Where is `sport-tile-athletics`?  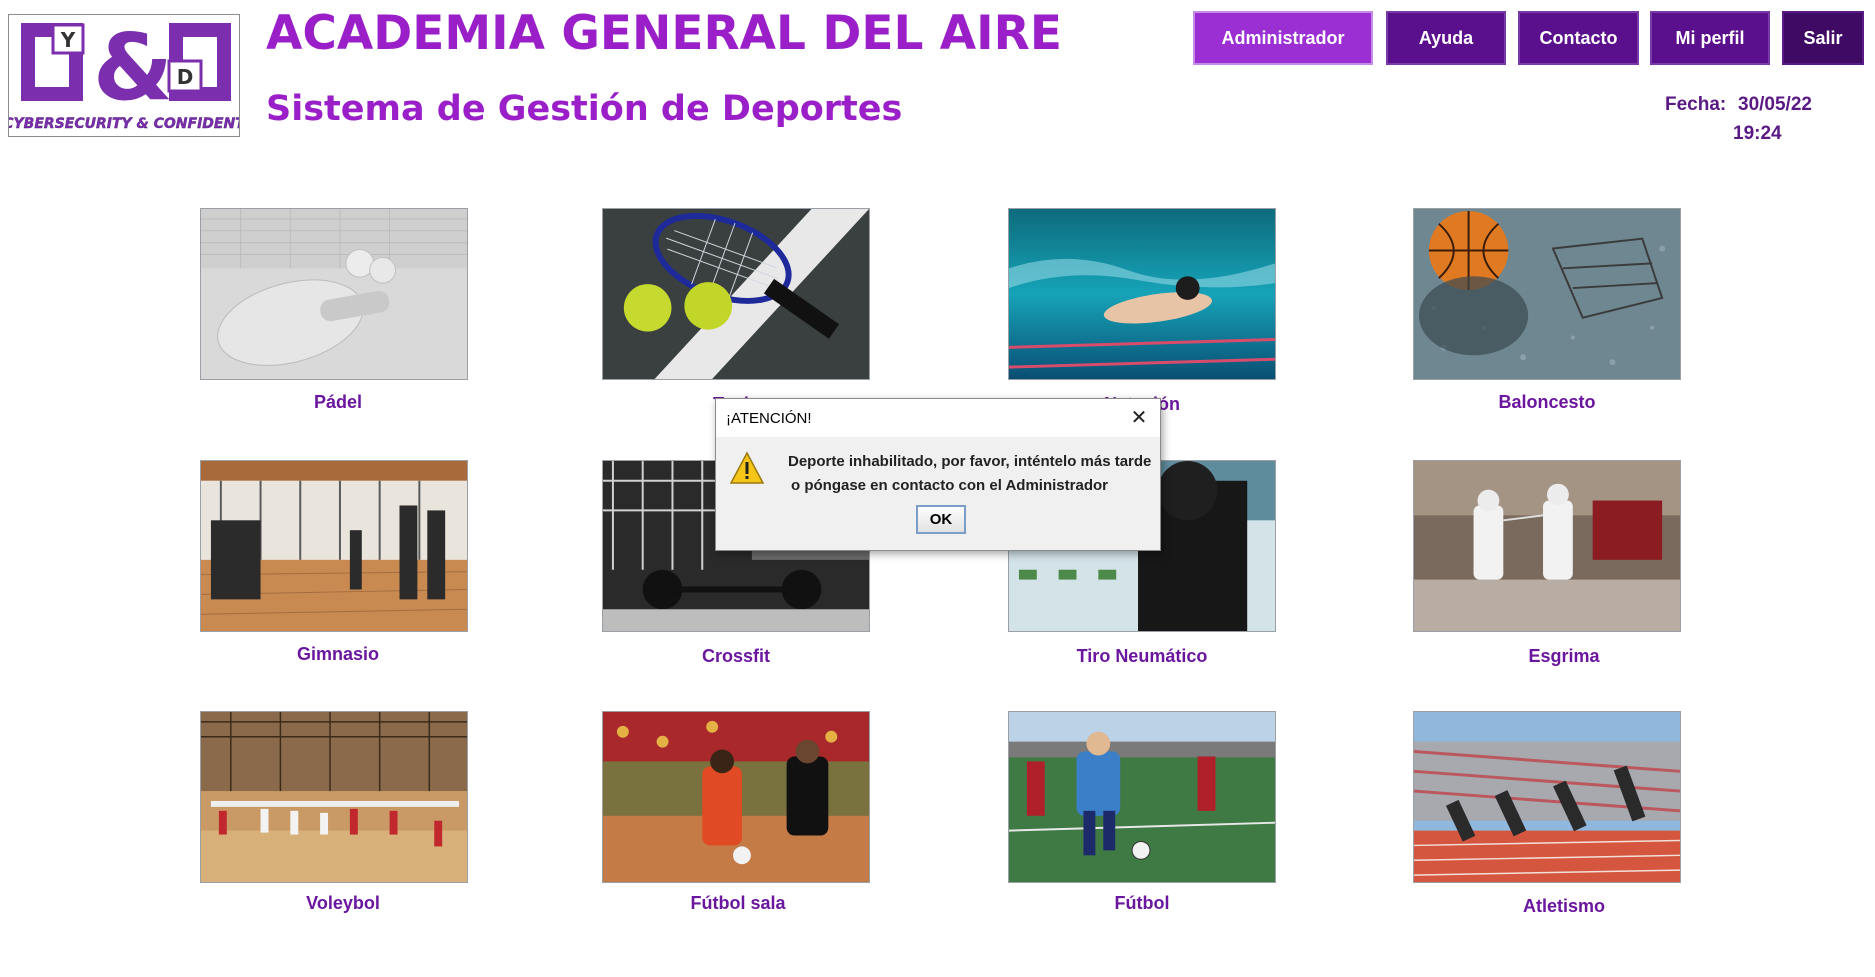 sport-tile-athletics is located at coordinates (1547, 797).